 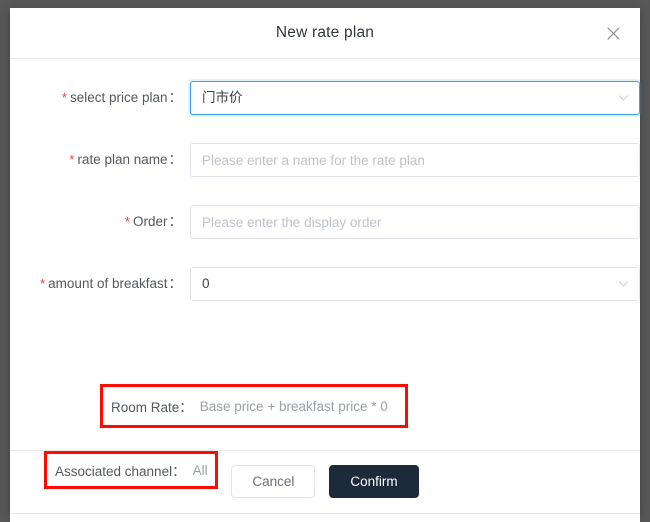 I want to click on field-wrap-amount-of-breakfast: 0, so click(x=415, y=284).